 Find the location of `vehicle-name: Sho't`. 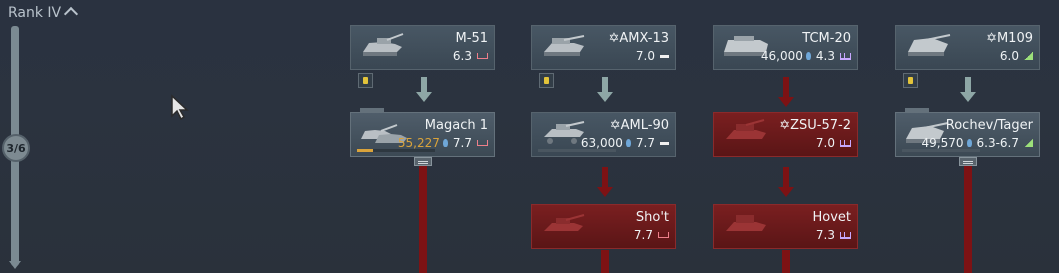

vehicle-name: Sho't is located at coordinates (652, 217).